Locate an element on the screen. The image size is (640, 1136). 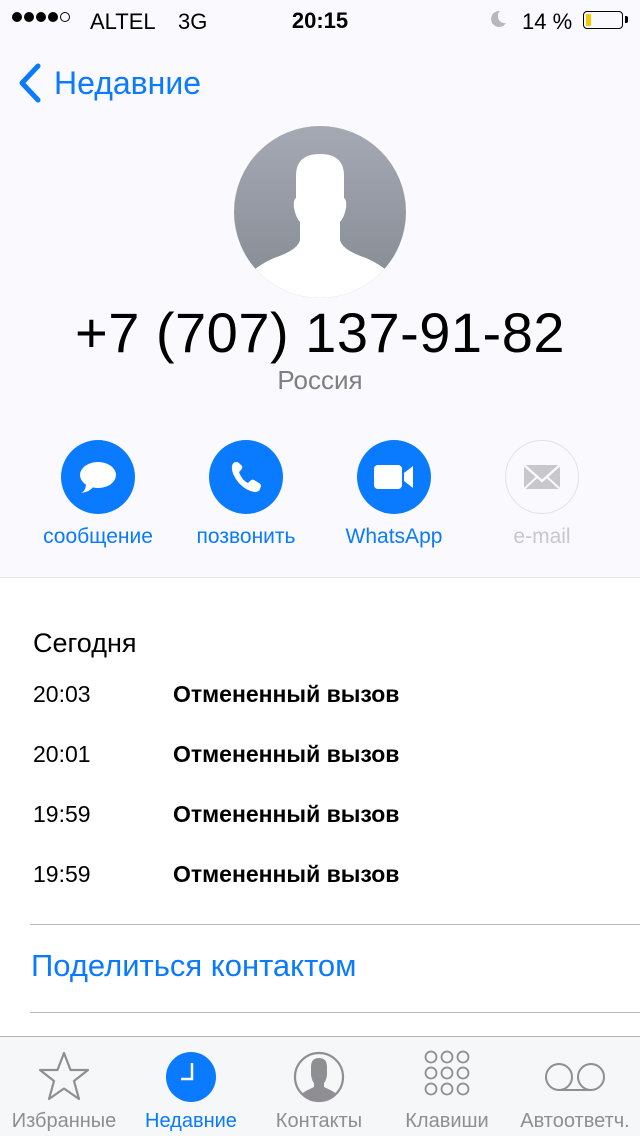
tab-voicemail-label: Автоответч. is located at coordinates (575, 1121).